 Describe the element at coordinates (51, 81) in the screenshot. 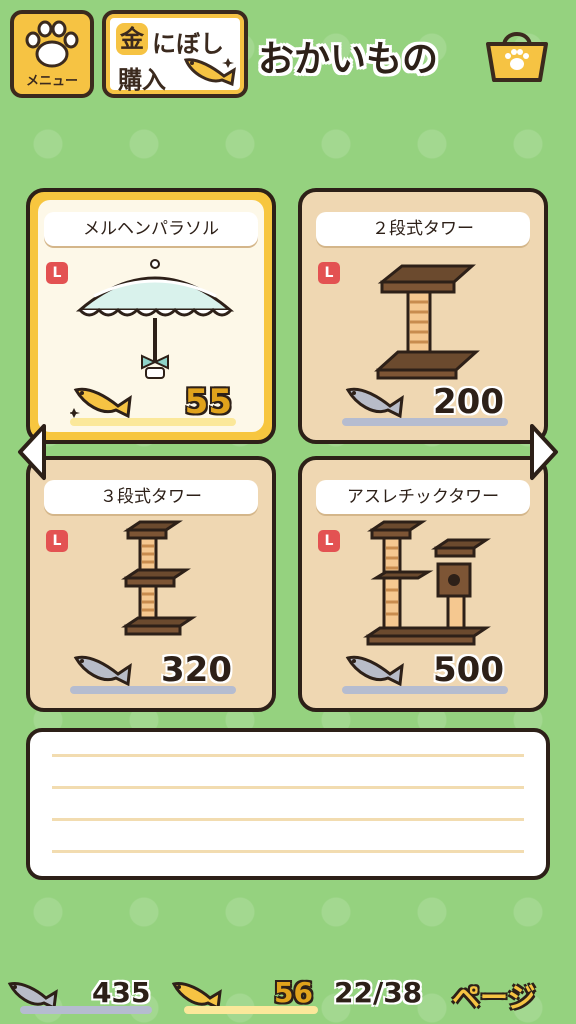

I see `menu-label: メニュー` at that location.